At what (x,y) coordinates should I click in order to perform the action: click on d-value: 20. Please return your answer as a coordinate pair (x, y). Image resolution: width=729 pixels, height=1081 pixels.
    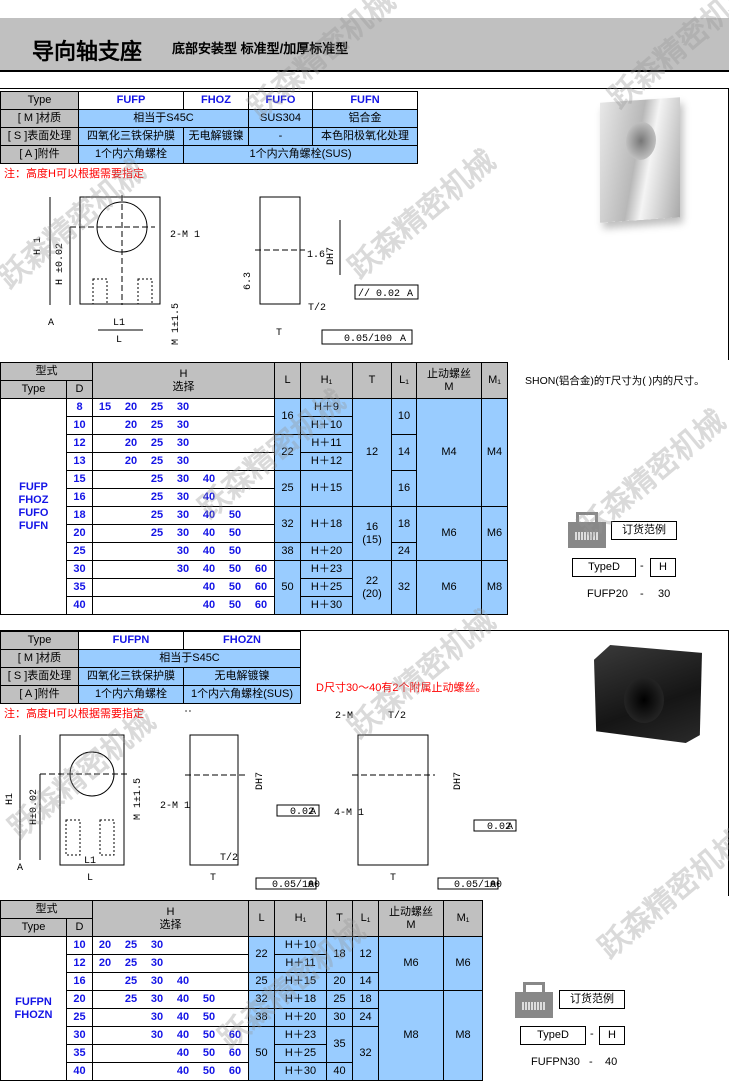
    Looking at the image, I should click on (79, 533).